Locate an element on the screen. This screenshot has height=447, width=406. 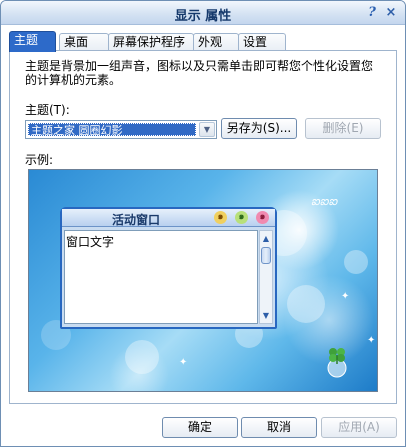
close-icon: × is located at coordinates (391, 13).